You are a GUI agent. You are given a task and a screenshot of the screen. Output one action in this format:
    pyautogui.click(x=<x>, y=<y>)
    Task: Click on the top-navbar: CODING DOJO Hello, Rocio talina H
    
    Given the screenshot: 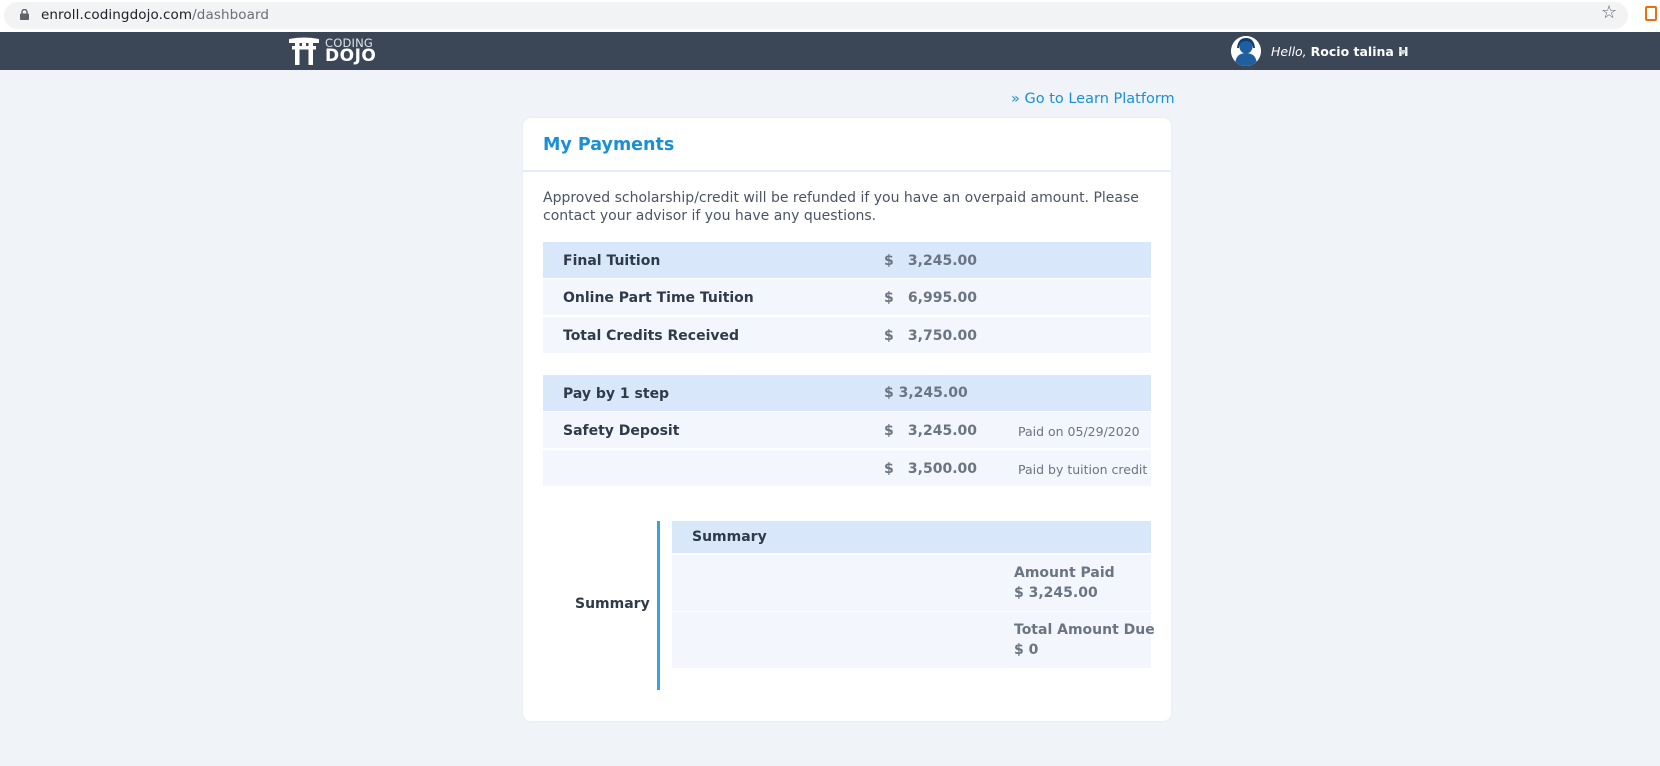 What is the action you would take?
    pyautogui.click(x=830, y=51)
    